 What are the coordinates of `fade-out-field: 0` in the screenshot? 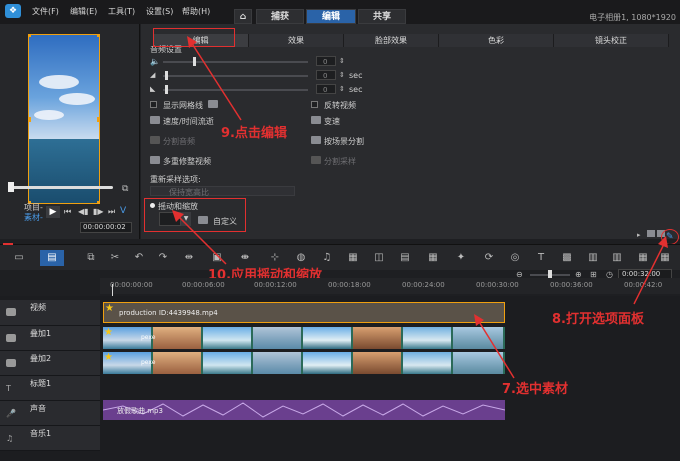 It's located at (326, 89).